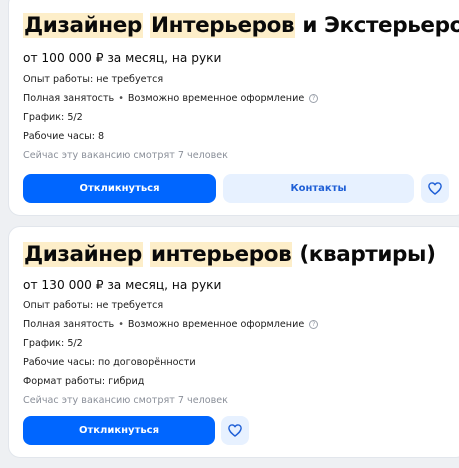  I want to click on title-highlight: интерьеров, so click(221, 254).